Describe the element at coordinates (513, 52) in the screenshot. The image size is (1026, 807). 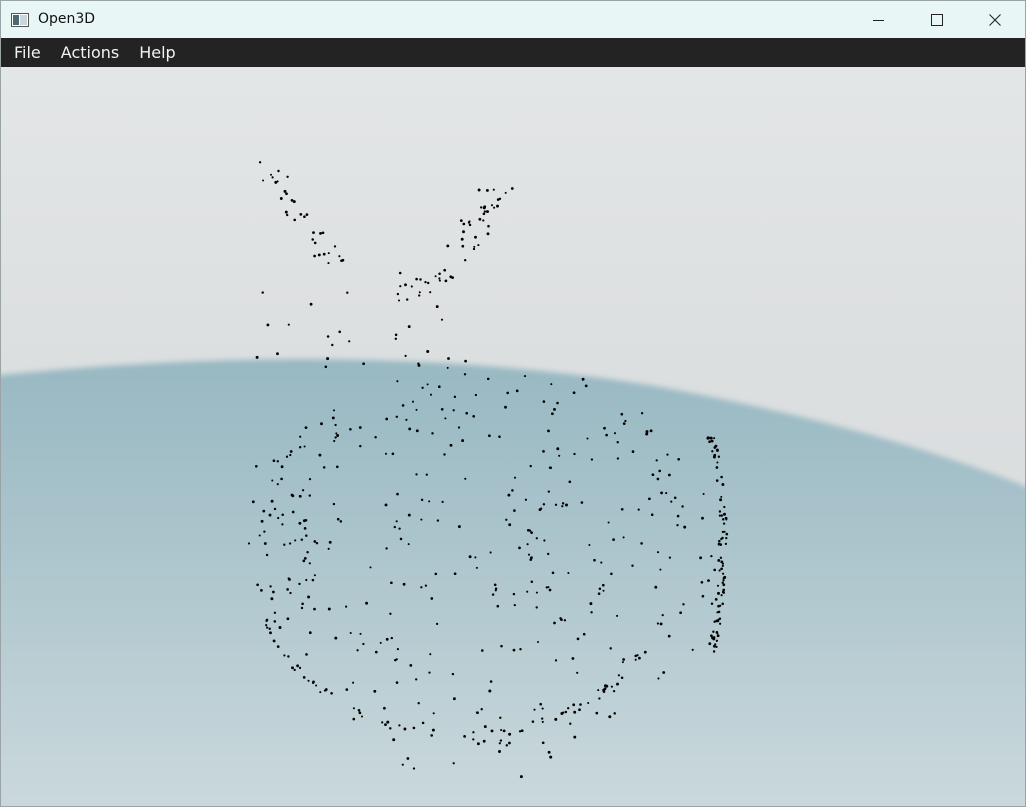
I see `menu-bar: File Actions Help` at that location.